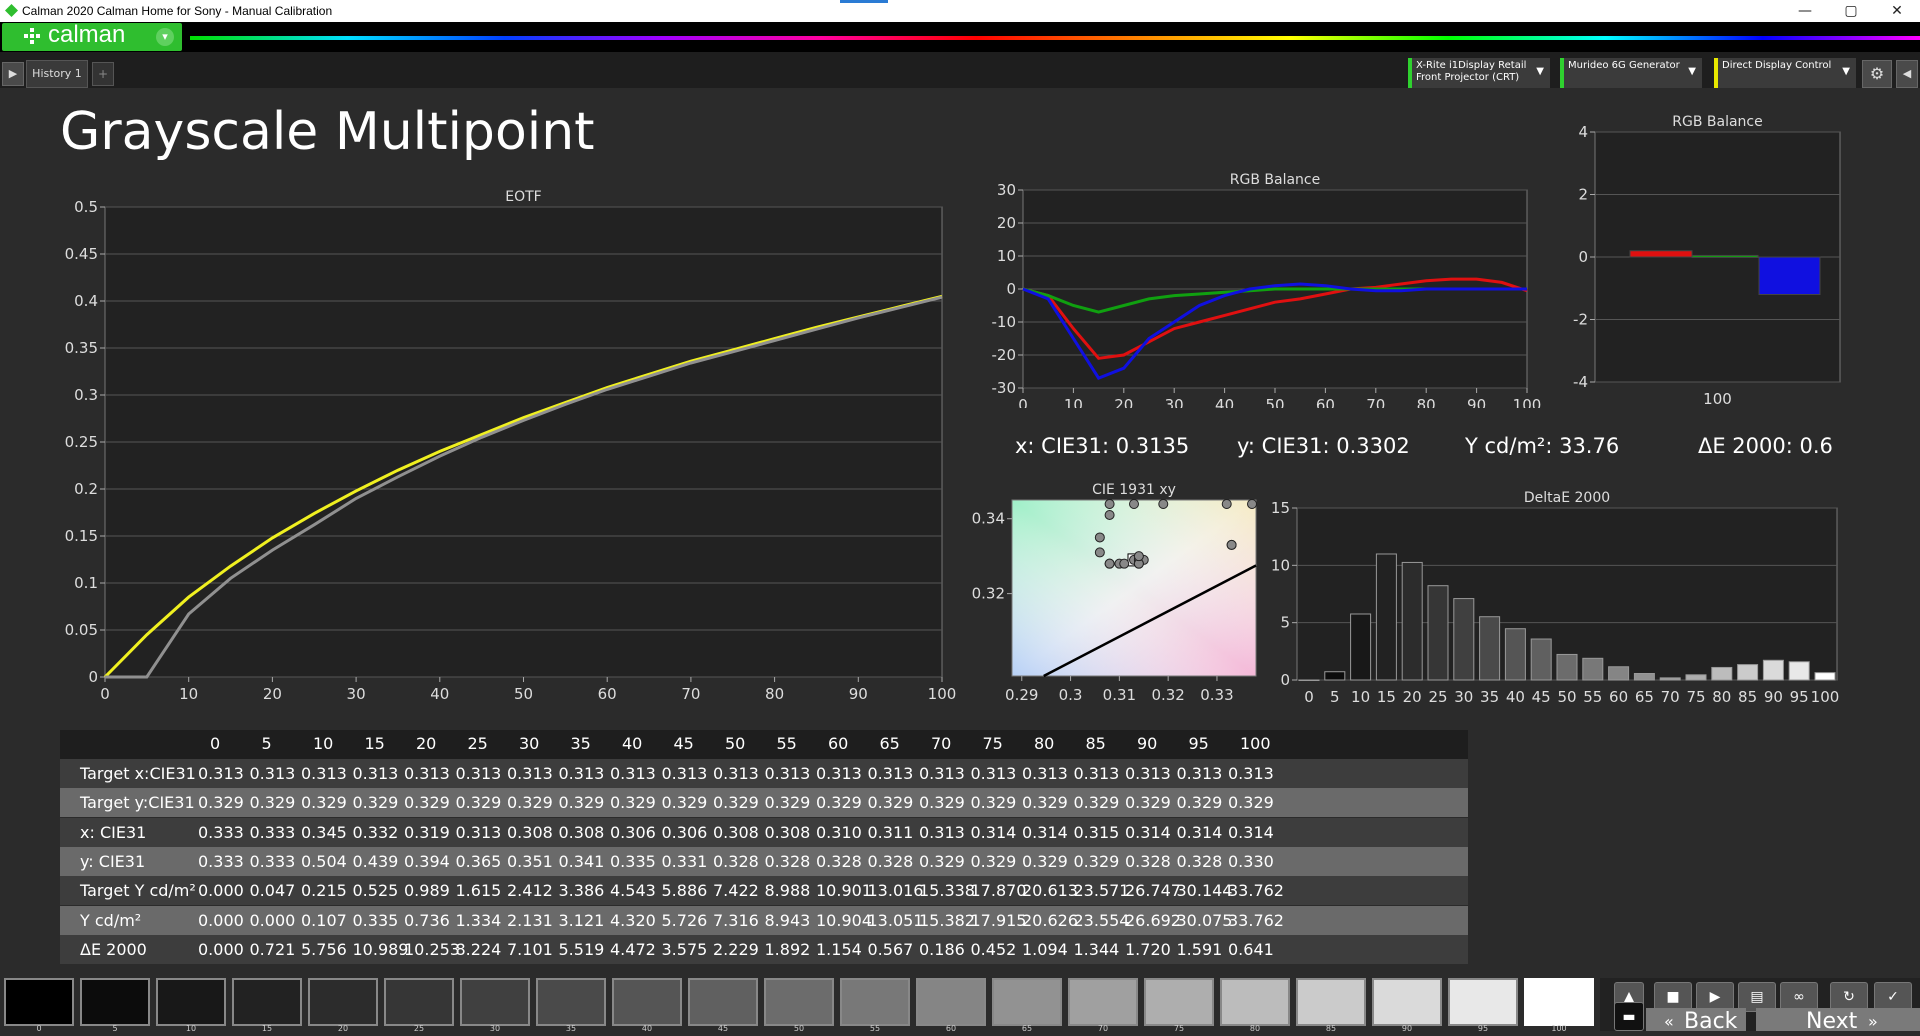 The height and width of the screenshot is (1036, 1920). Describe the element at coordinates (1198, 743) in the screenshot. I see `column-header: 95` at that location.